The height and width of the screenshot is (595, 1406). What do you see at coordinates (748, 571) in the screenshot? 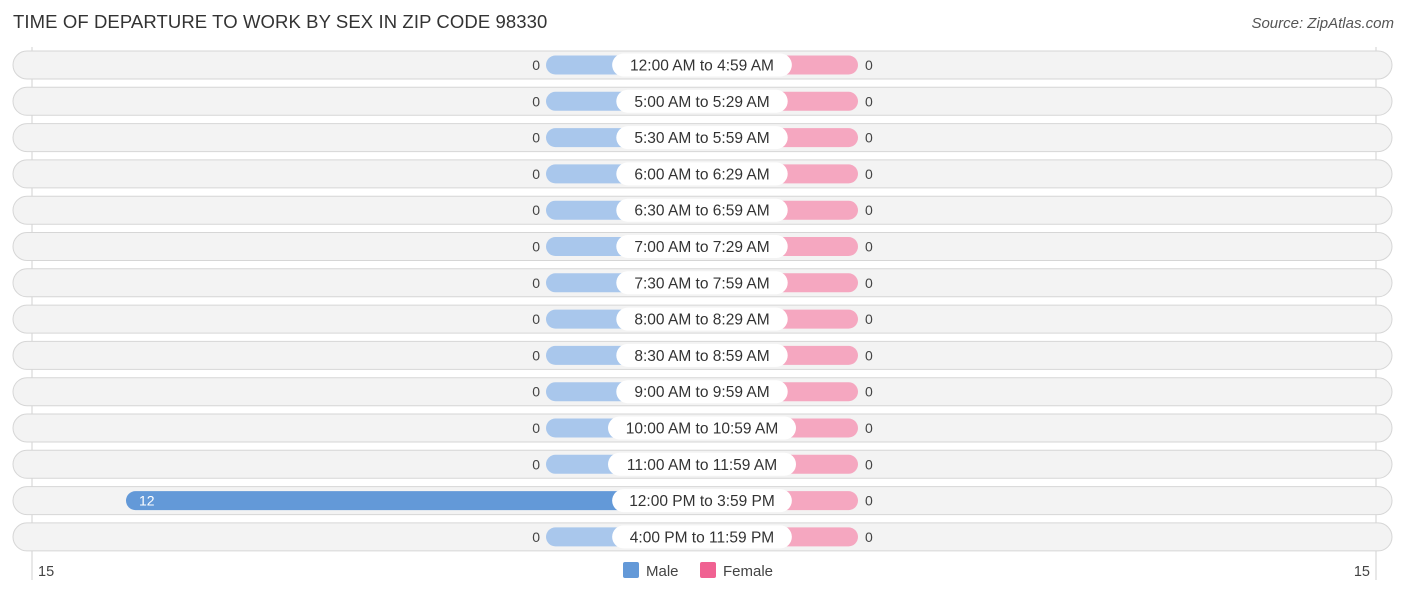
I see `legend-female-label: Female` at bounding box center [748, 571].